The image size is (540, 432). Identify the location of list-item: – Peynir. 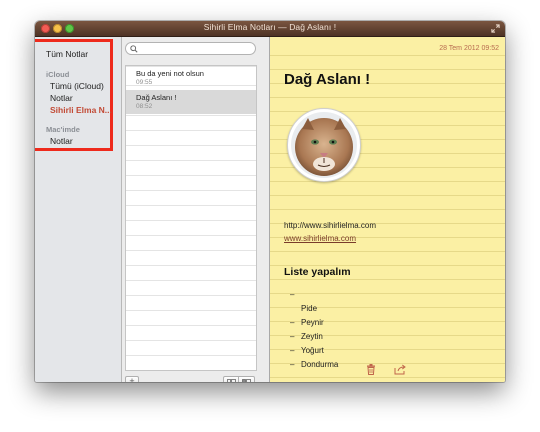
(307, 322).